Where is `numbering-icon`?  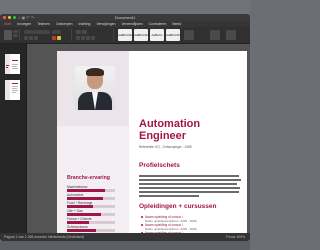
numbering-icon is located at coordinates (84, 32).